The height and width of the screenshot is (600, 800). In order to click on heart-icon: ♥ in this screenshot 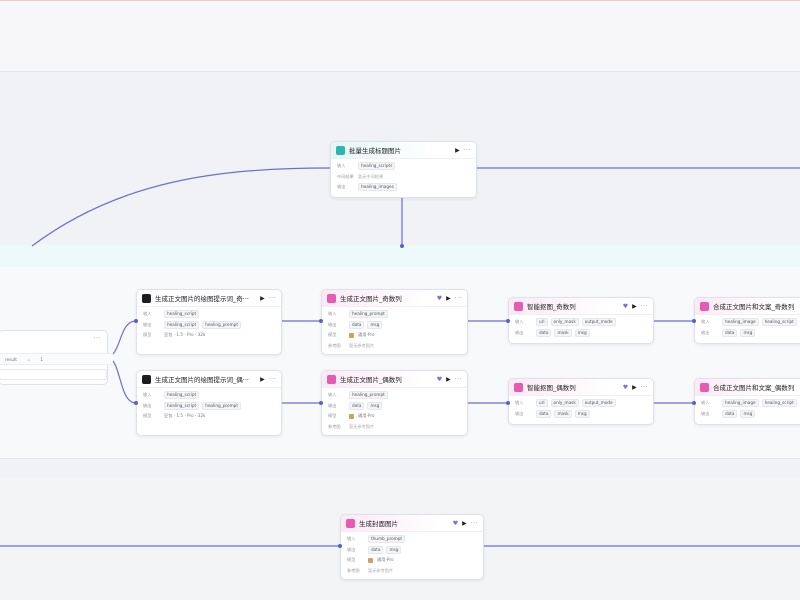, I will do `click(439, 379)`.